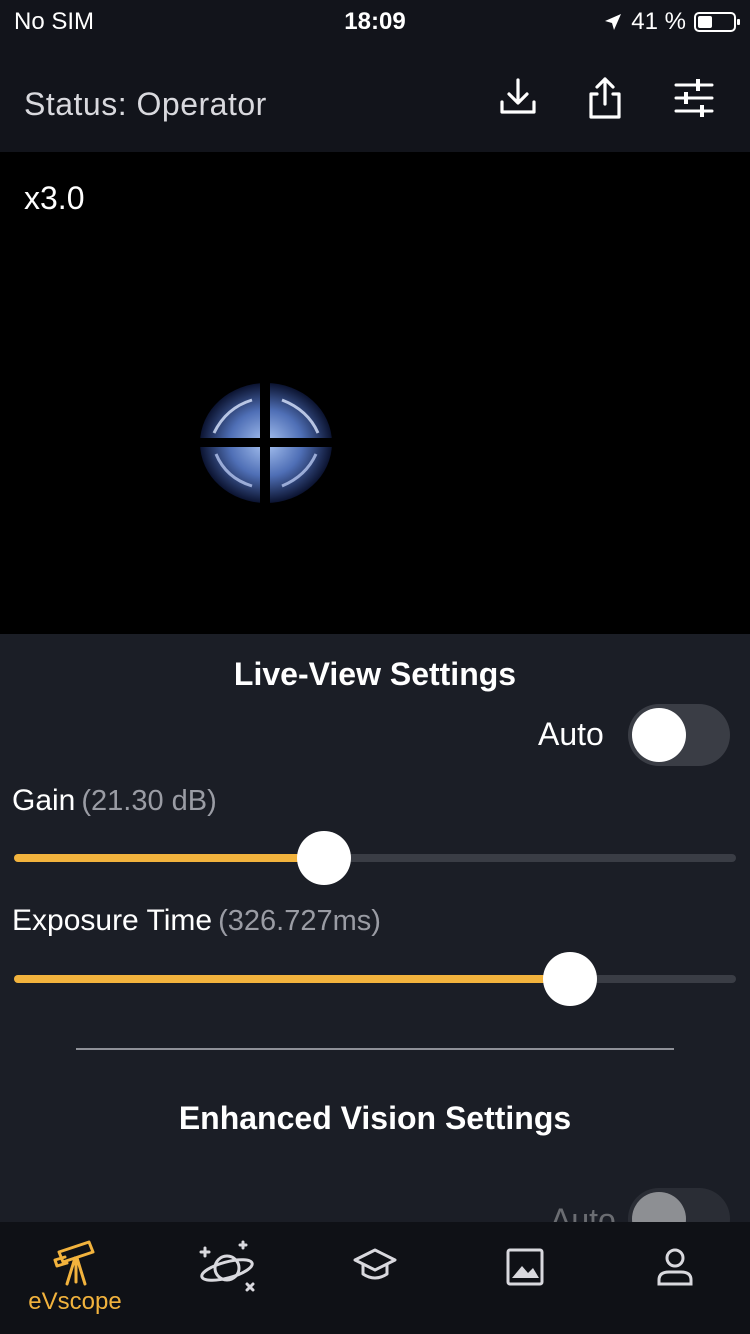 The image size is (750, 1334). I want to click on battery-percent: 41 %, so click(658, 21).